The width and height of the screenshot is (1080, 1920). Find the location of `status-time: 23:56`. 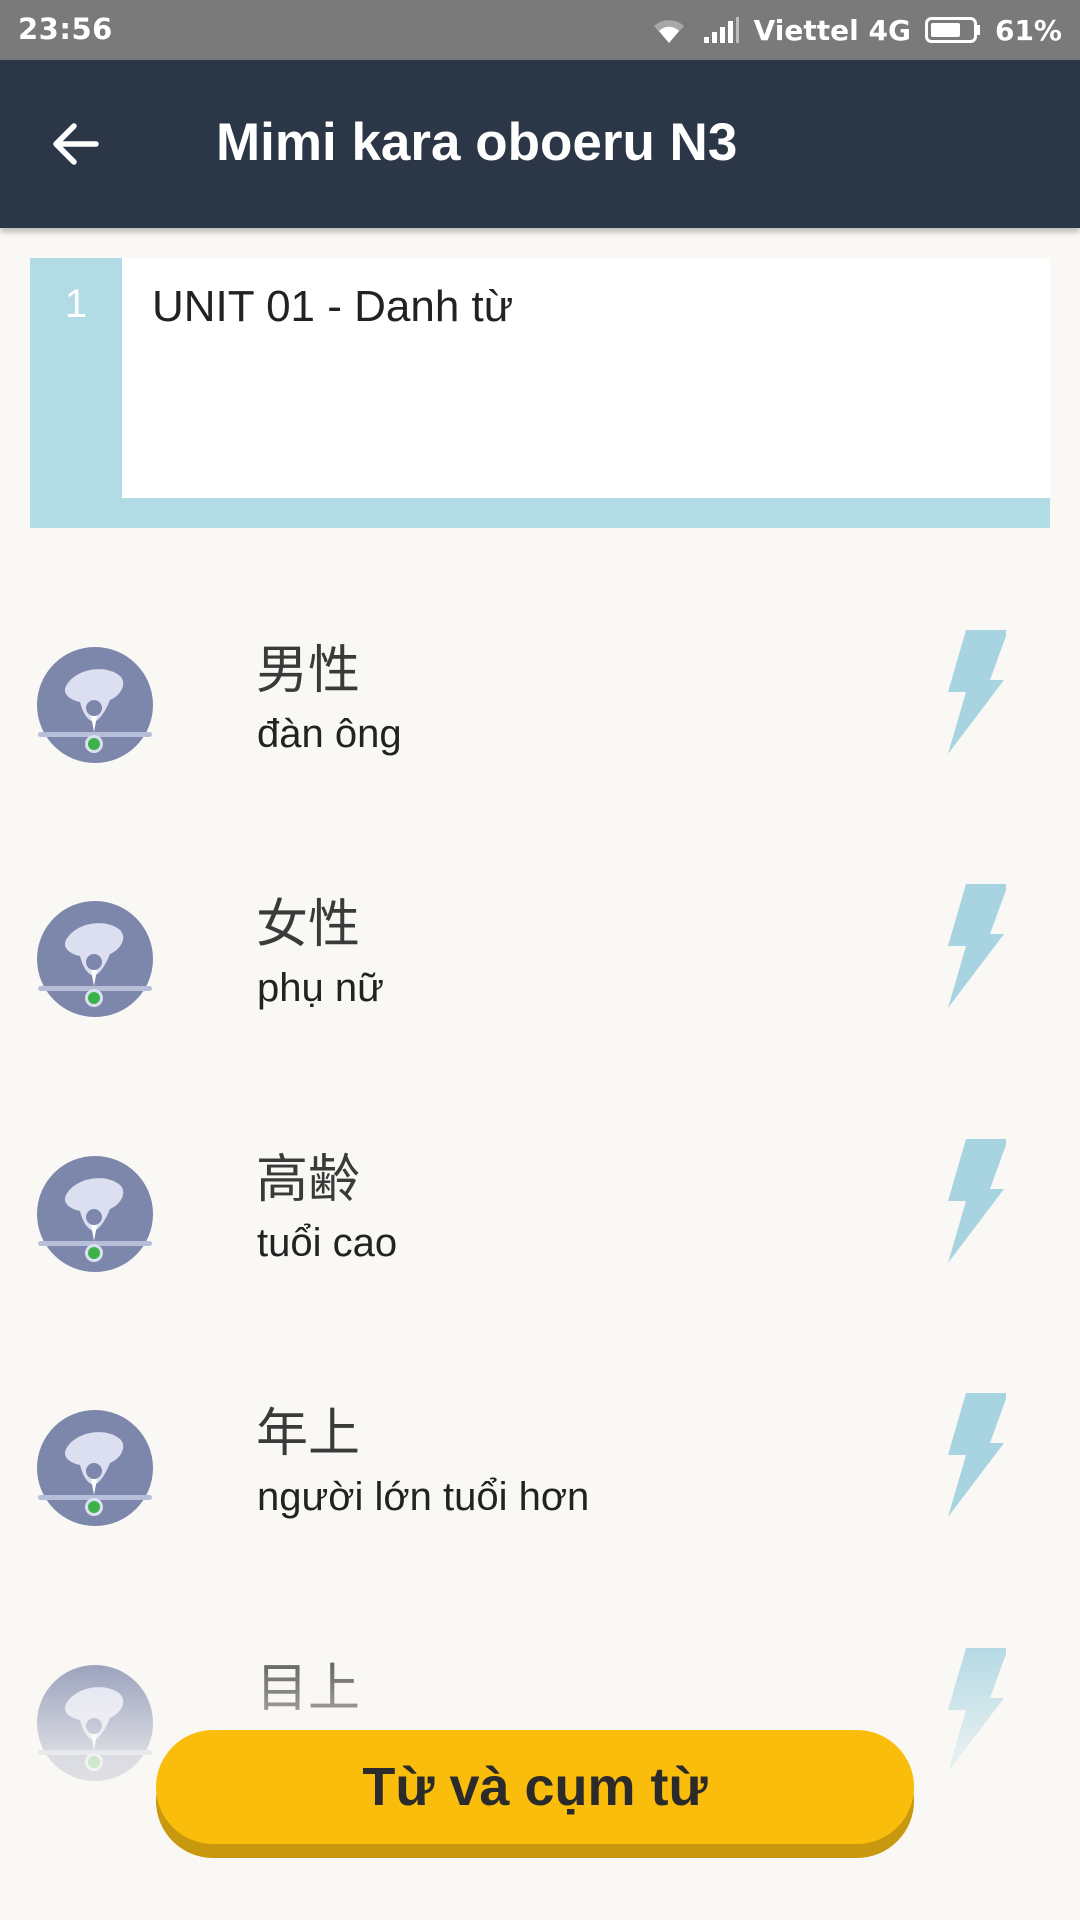

status-time: 23:56 is located at coordinates (65, 29).